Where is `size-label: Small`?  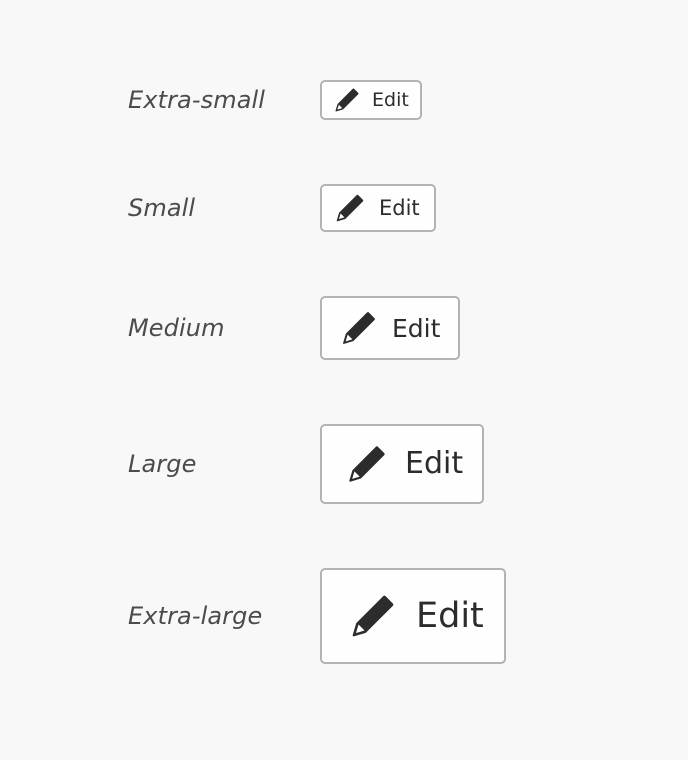 size-label: Small is located at coordinates (162, 208).